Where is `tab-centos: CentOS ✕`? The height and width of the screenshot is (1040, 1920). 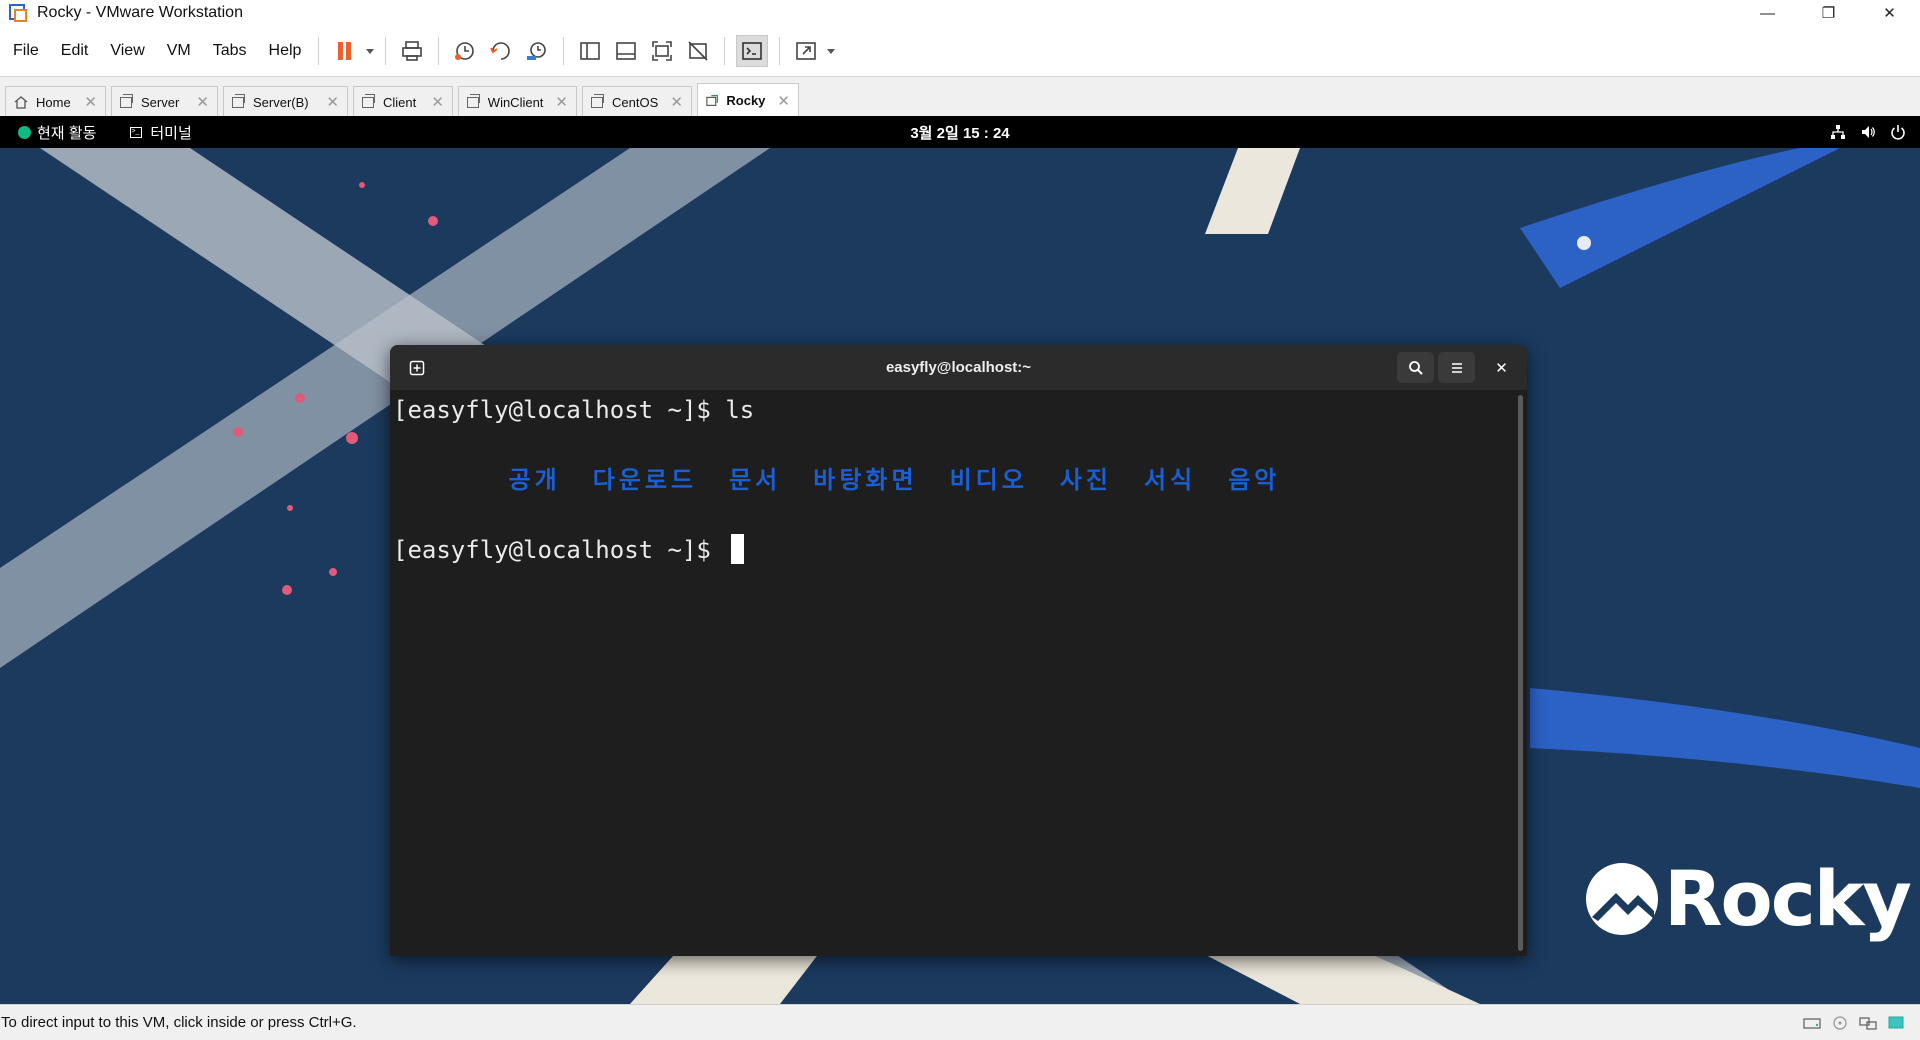
tab-centos: CentOS ✕ is located at coordinates (637, 101).